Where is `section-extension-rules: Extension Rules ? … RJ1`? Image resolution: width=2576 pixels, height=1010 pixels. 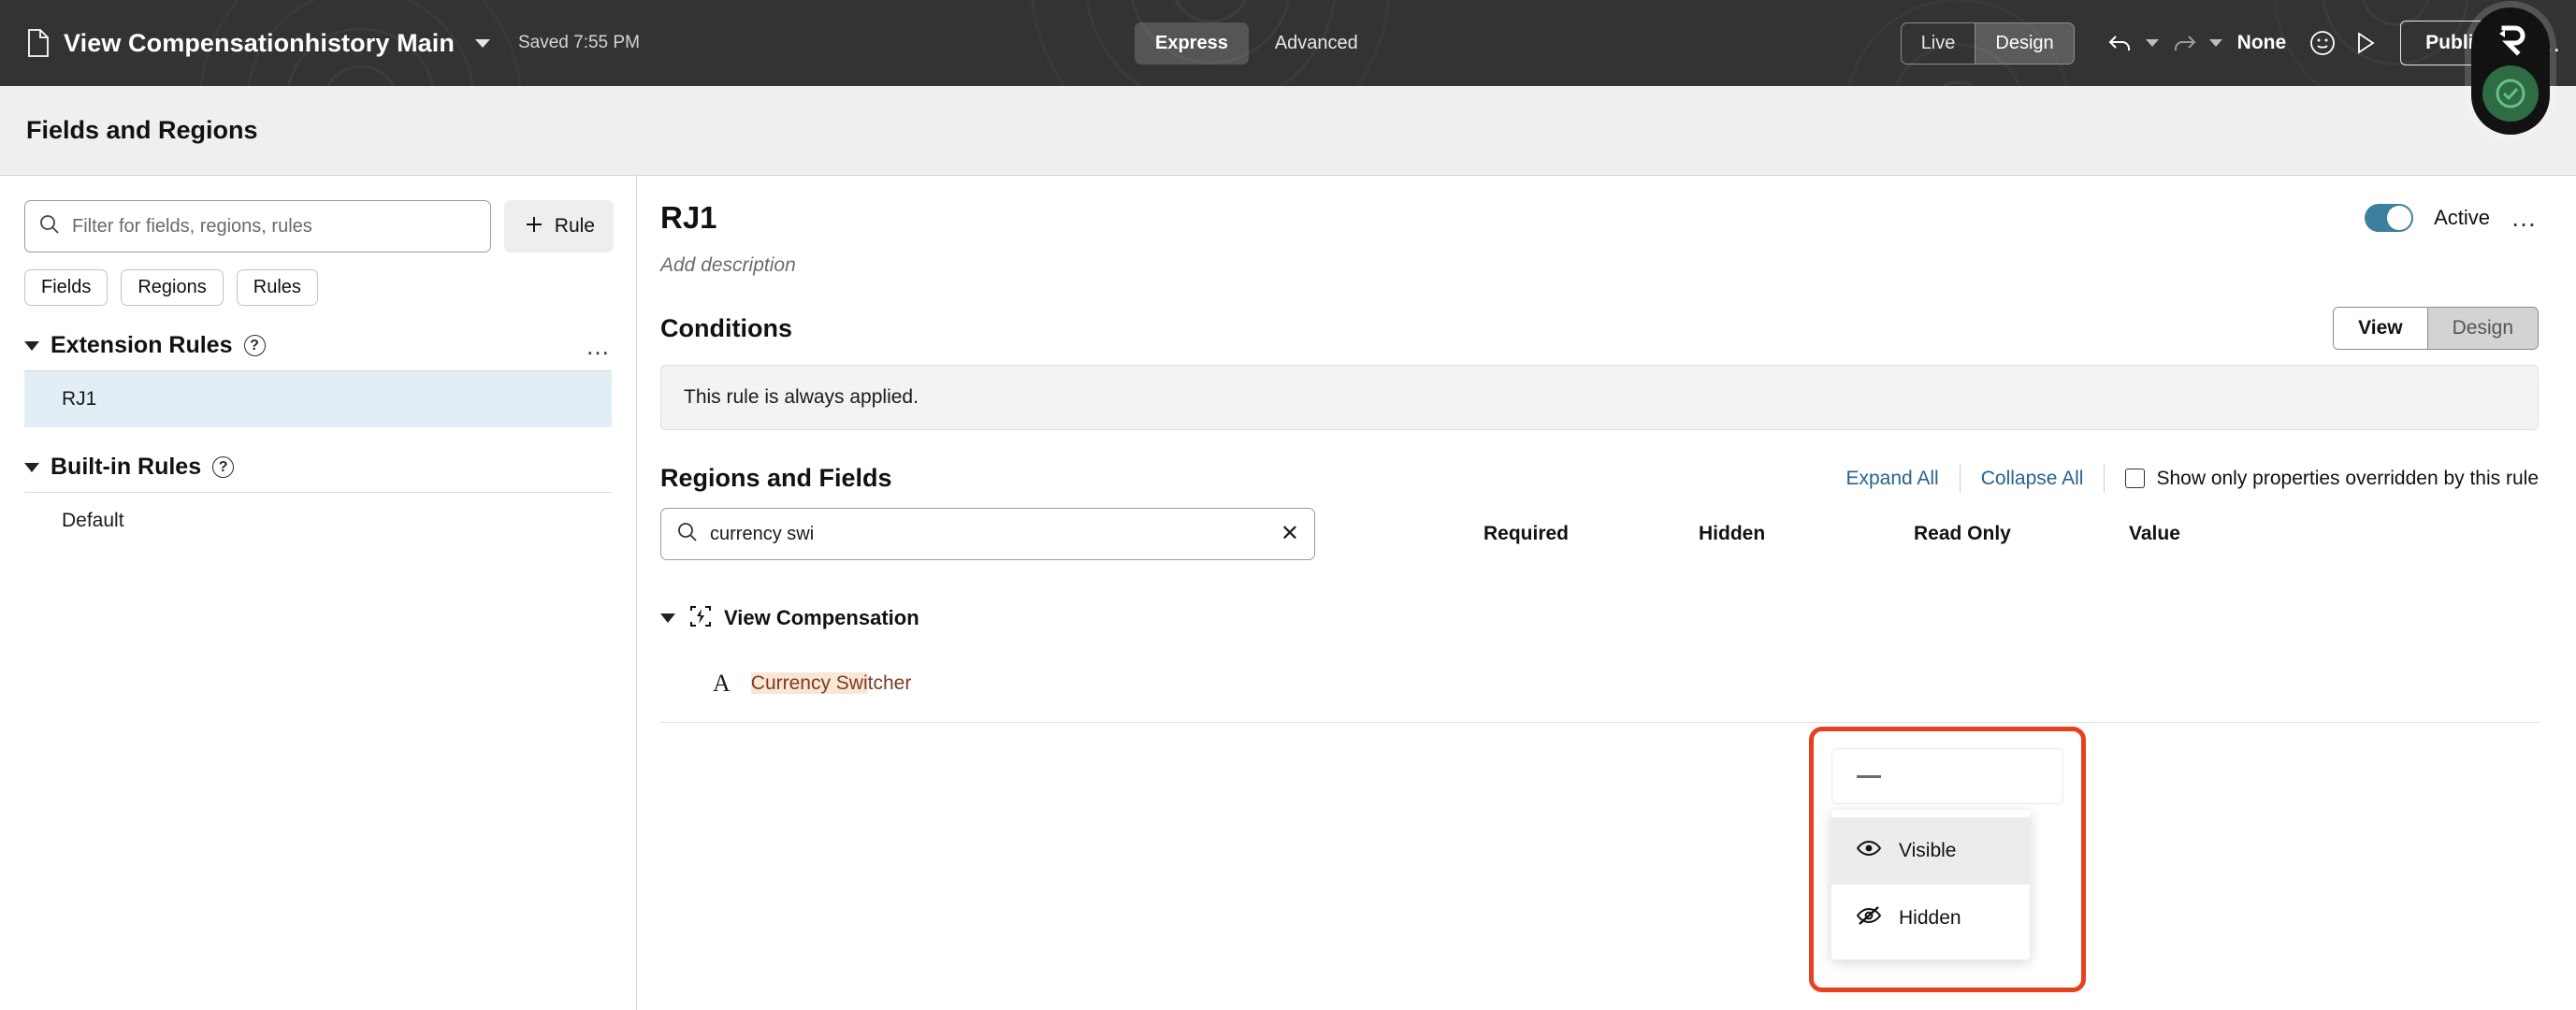
section-extension-rules: Extension Rules ? … RJ1 is located at coordinates (318, 379).